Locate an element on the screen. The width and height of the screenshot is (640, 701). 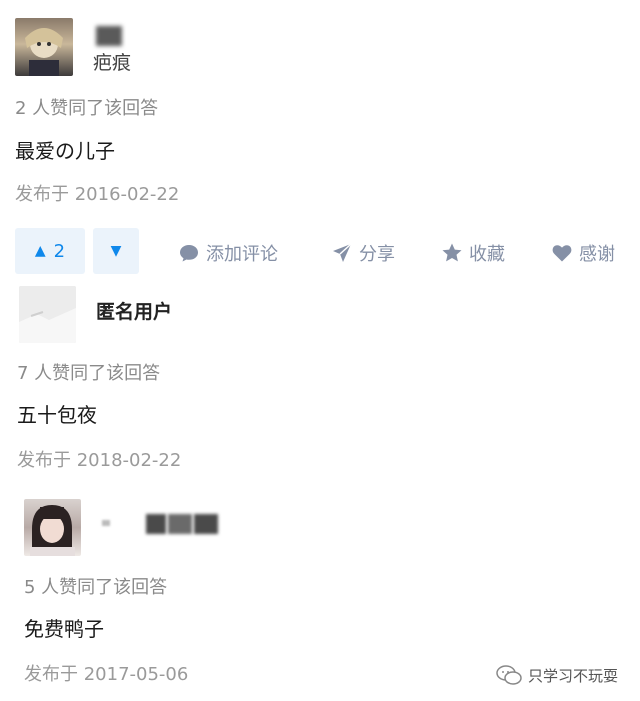
thanks-button: 感谢 is located at coordinates (583, 253).